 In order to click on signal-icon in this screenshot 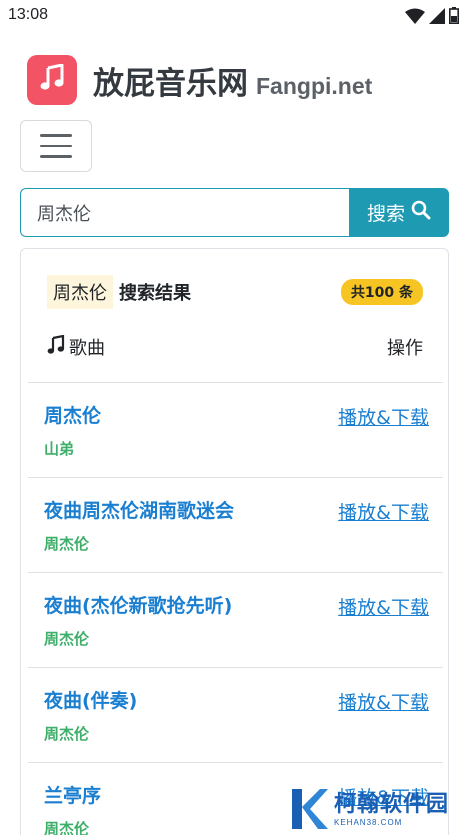, I will do `click(437, 15)`.